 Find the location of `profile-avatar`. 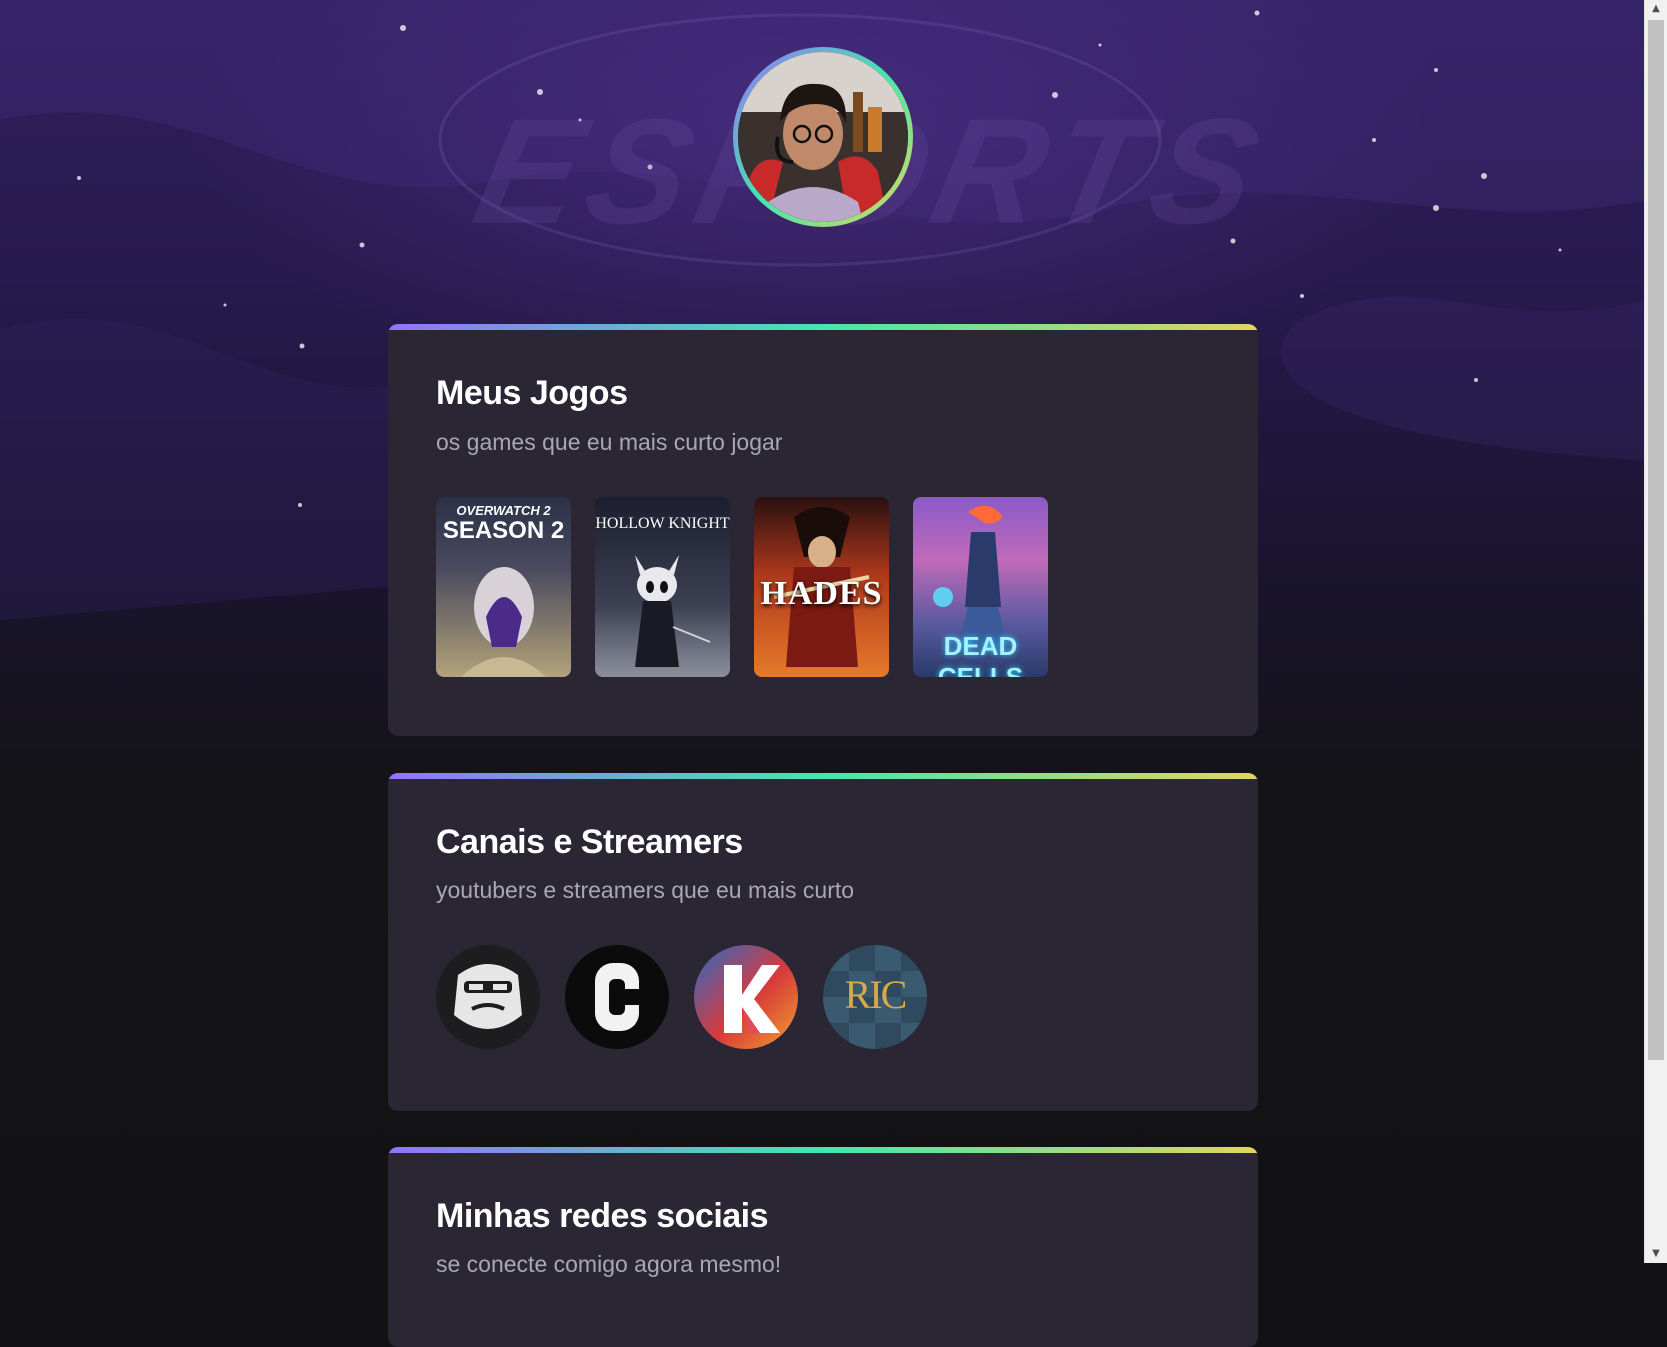

profile-avatar is located at coordinates (823, 137).